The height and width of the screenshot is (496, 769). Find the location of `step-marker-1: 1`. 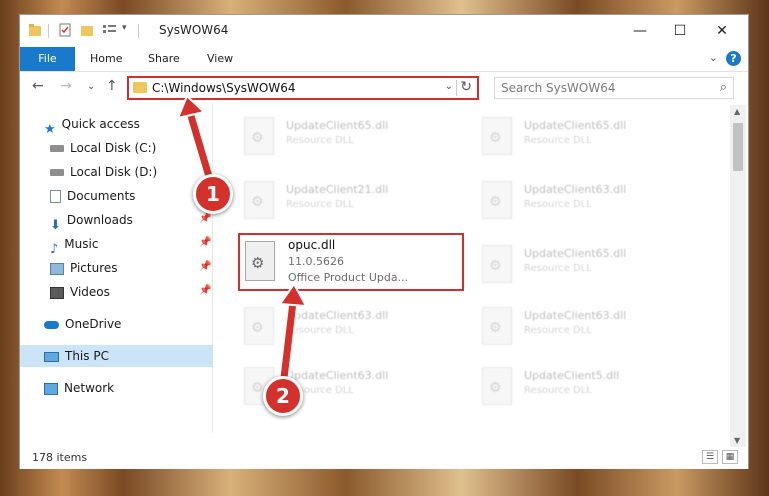

step-marker-1: 1 is located at coordinates (213, 194).